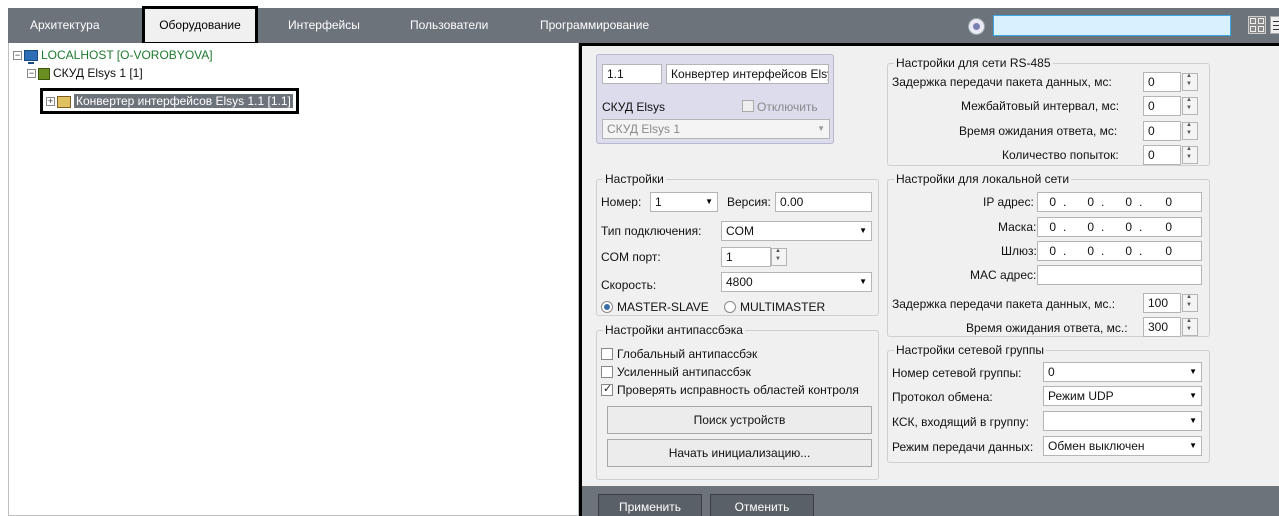 This screenshot has height=516, width=1279. Describe the element at coordinates (1112, 25) in the screenshot. I see `search-input` at that location.